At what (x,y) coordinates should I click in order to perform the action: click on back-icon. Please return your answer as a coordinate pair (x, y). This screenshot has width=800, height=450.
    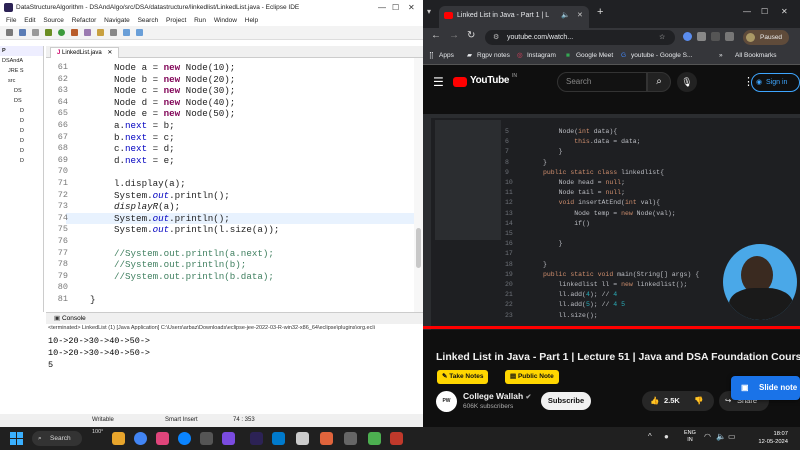
    Looking at the image, I should click on (126, 32).